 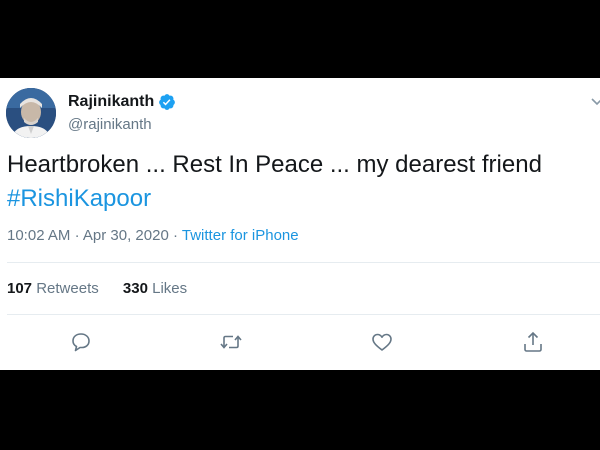 What do you see at coordinates (81, 342) in the screenshot?
I see `reply-icon` at bounding box center [81, 342].